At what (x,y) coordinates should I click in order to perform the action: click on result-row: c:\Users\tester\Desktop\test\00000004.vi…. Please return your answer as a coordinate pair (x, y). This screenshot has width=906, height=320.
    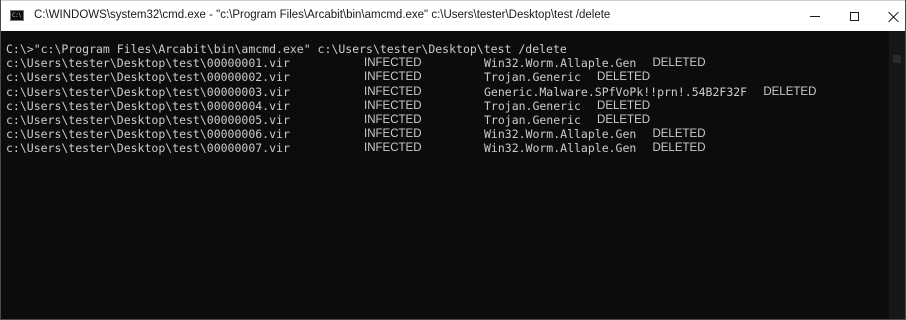
    Looking at the image, I should click on (447, 106).